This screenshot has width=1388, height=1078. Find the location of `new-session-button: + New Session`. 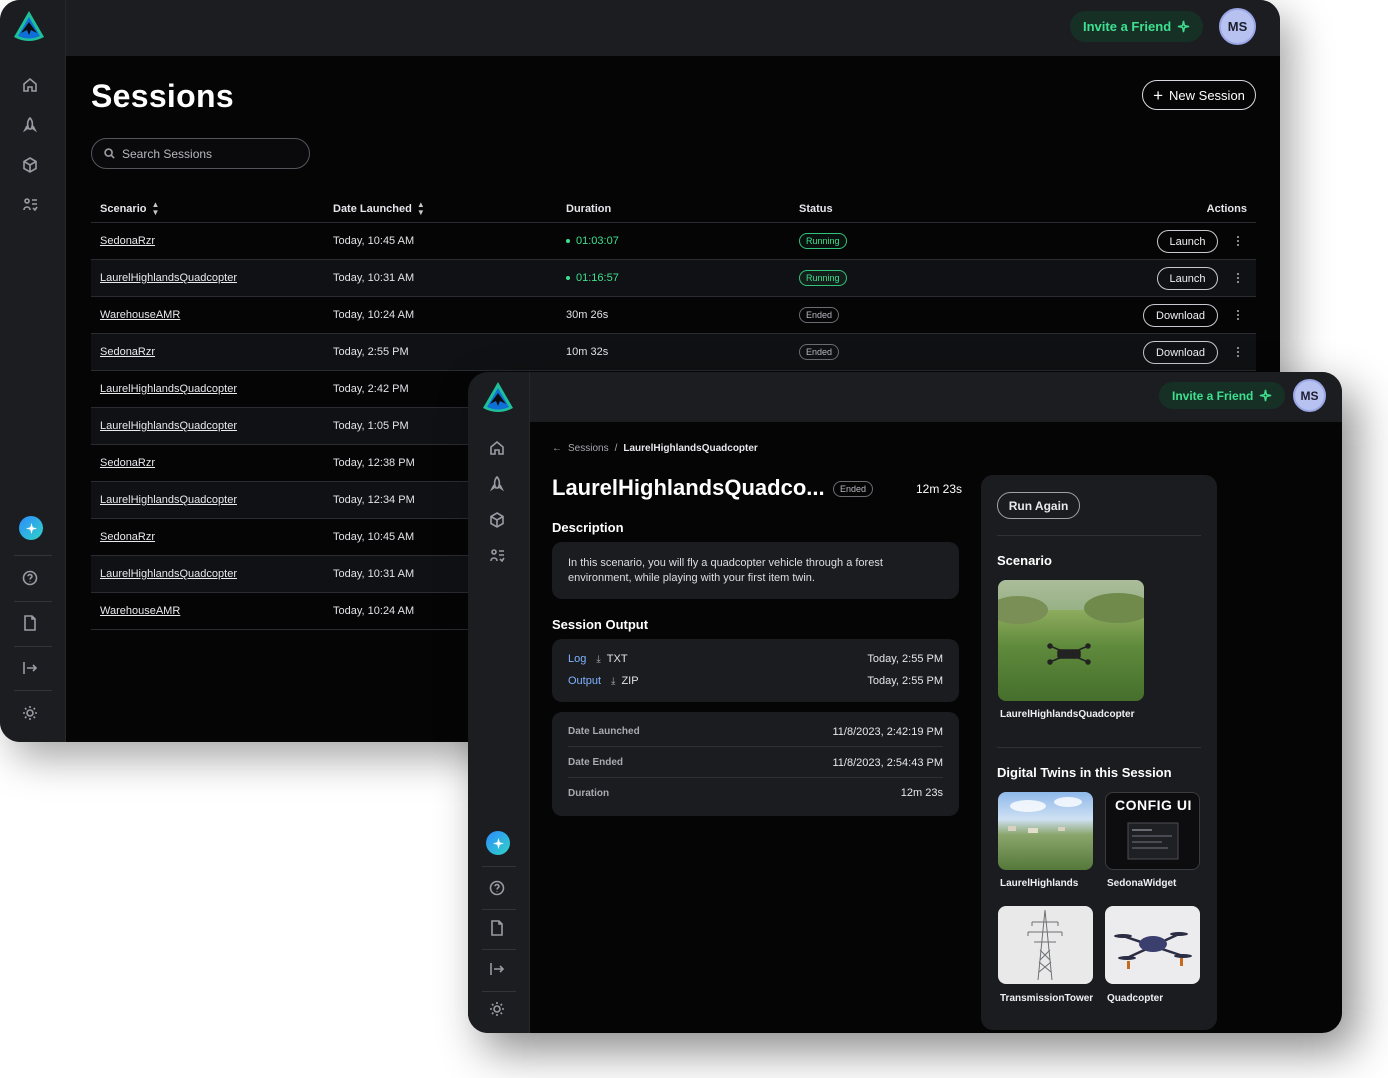

new-session-button: + New Session is located at coordinates (1199, 95).